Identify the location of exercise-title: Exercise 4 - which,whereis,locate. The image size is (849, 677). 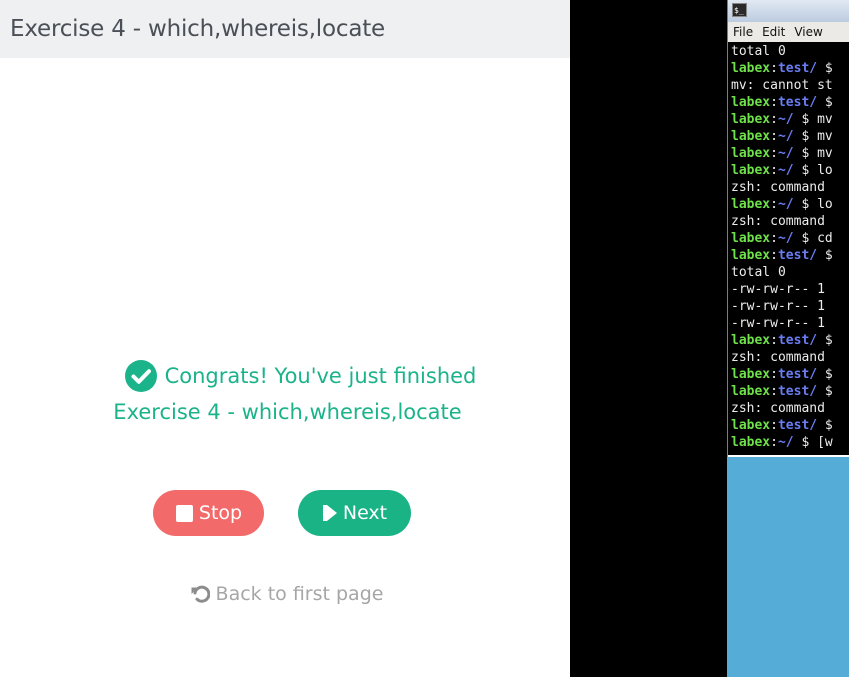
(197, 29).